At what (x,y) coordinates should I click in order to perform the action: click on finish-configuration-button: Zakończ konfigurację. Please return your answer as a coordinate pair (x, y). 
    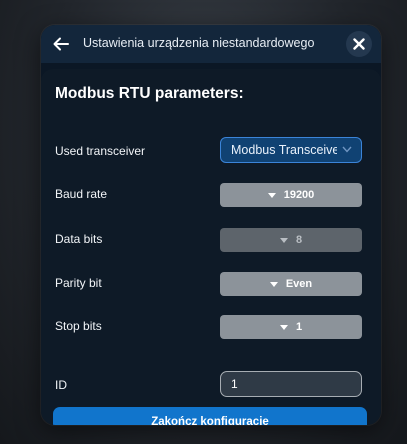
    Looking at the image, I should click on (210, 416).